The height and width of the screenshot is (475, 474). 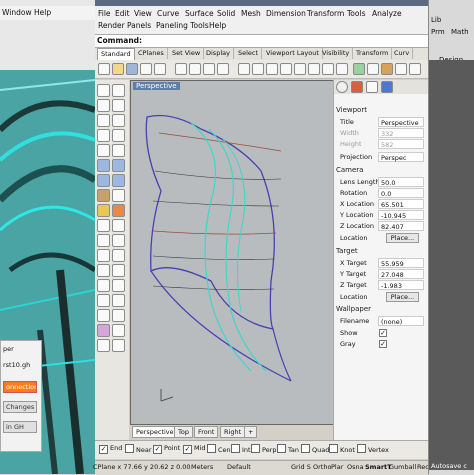 What do you see at coordinates (111, 25) in the screenshot?
I see `menu-render: Render` at bounding box center [111, 25].